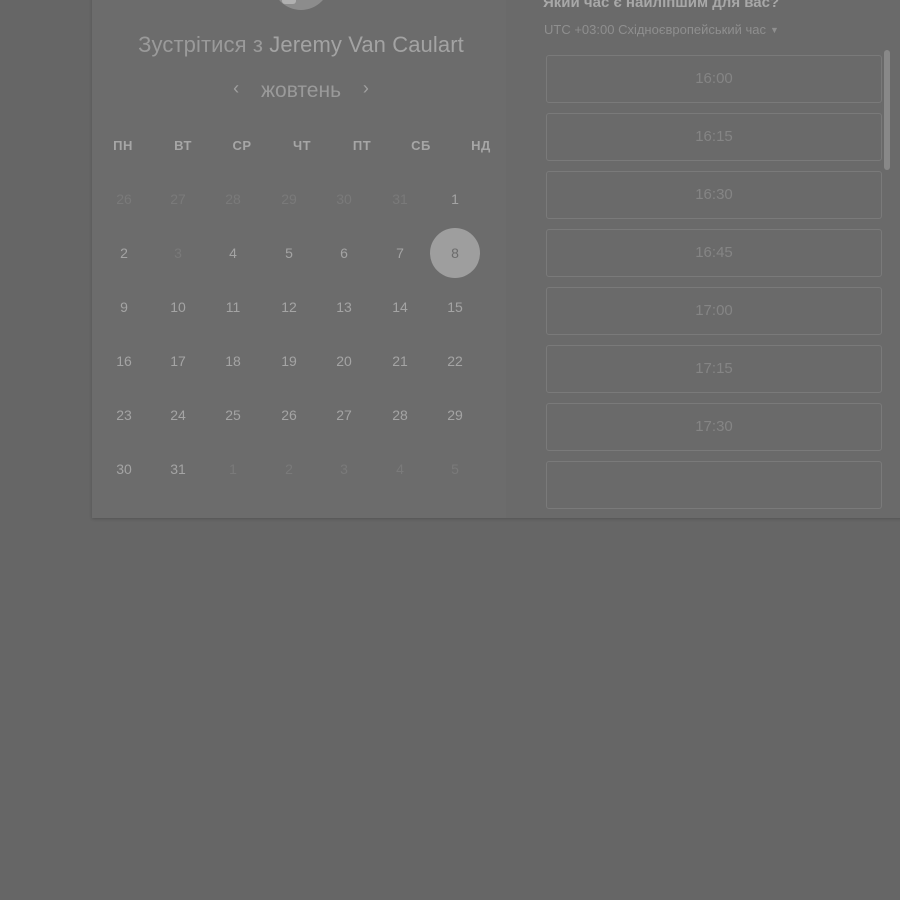 Image resolution: width=900 pixels, height=900 pixels. What do you see at coordinates (178, 361) in the screenshot?
I see `calendar-day: 17` at bounding box center [178, 361].